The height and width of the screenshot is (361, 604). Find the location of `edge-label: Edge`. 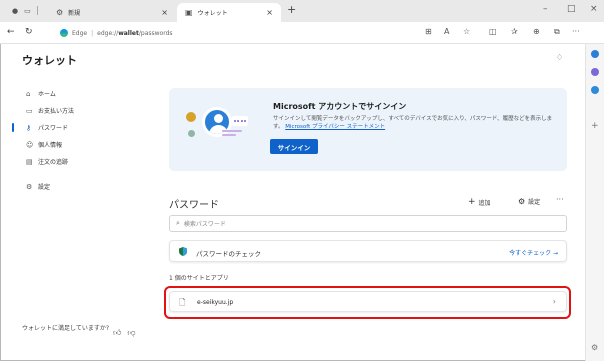

edge-label: Edge is located at coordinates (80, 33).